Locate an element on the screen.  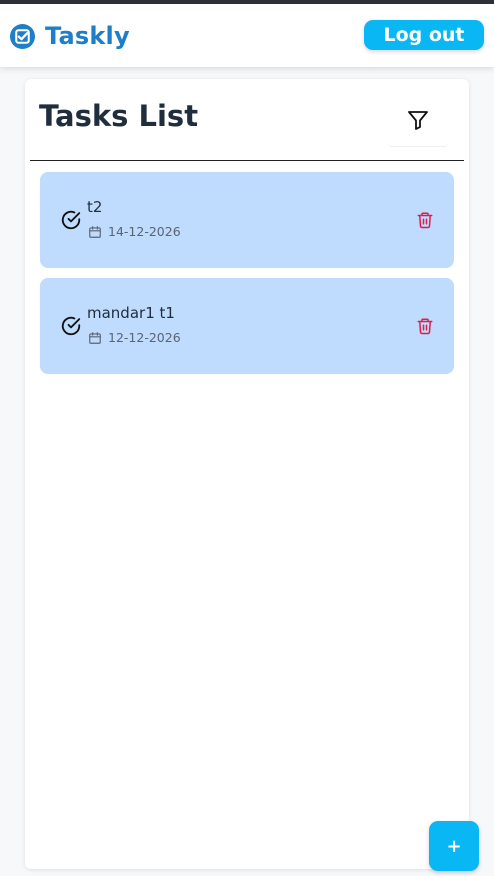
brand: Taskly is located at coordinates (70, 36).